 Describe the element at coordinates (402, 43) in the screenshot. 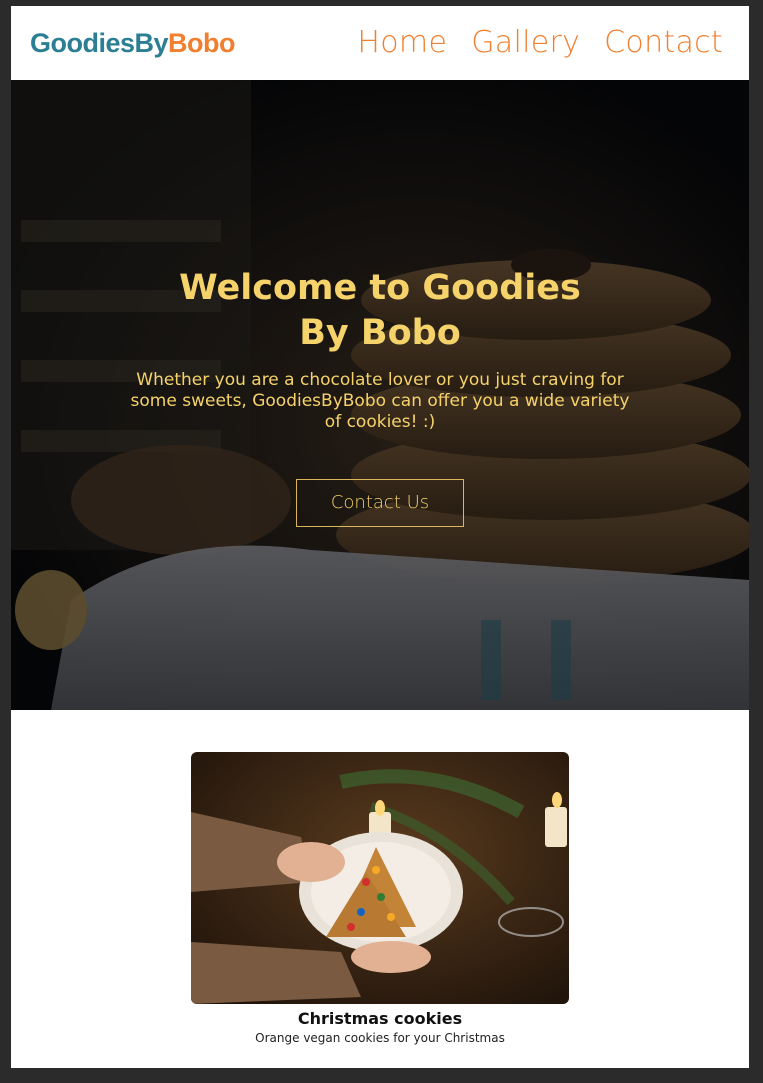

I see `nav-link-home: Home` at that location.